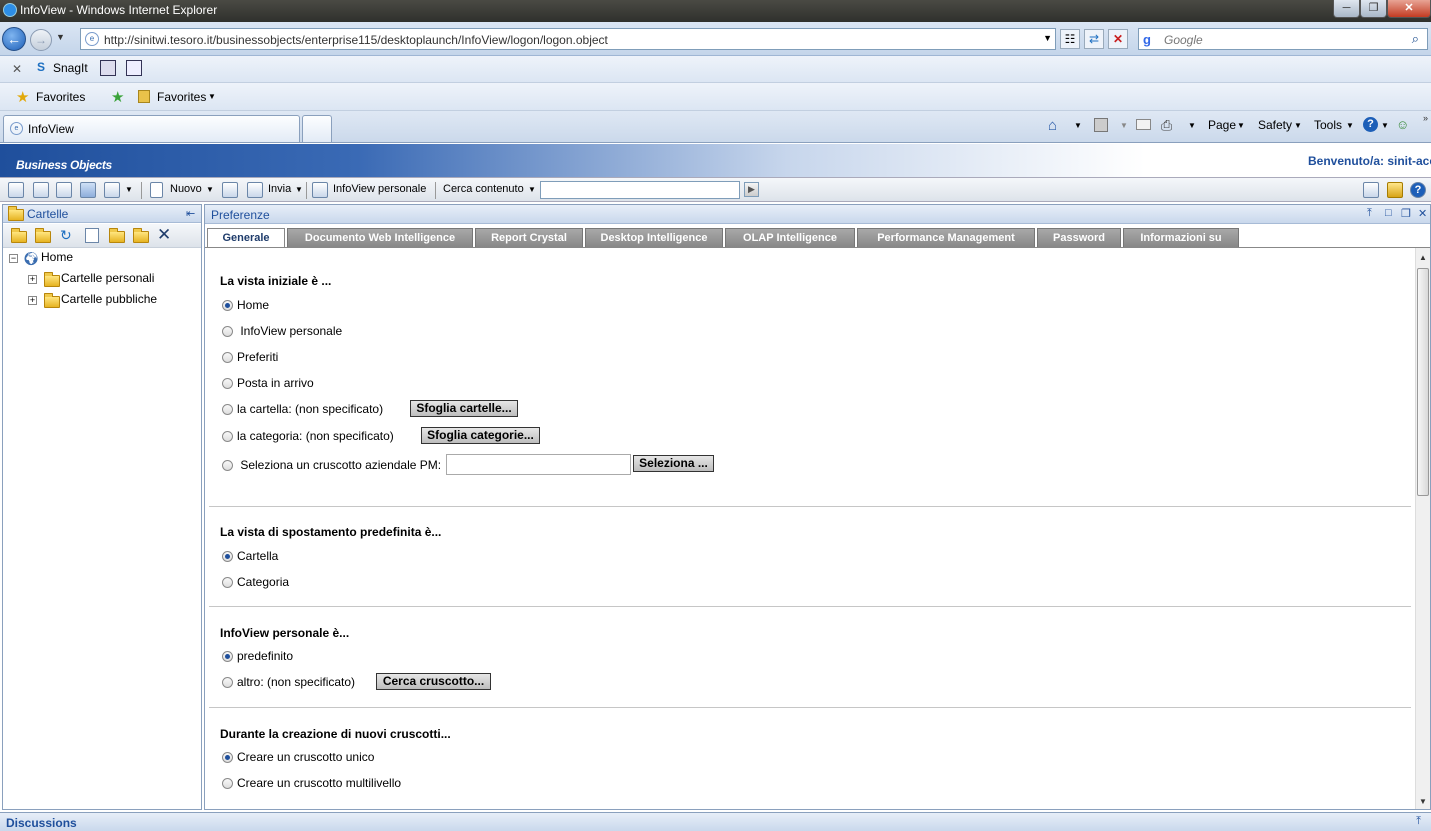 Image resolution: width=1431 pixels, height=831 pixels. What do you see at coordinates (88, 190) in the screenshot?
I see `tree-view-icon` at bounding box center [88, 190].